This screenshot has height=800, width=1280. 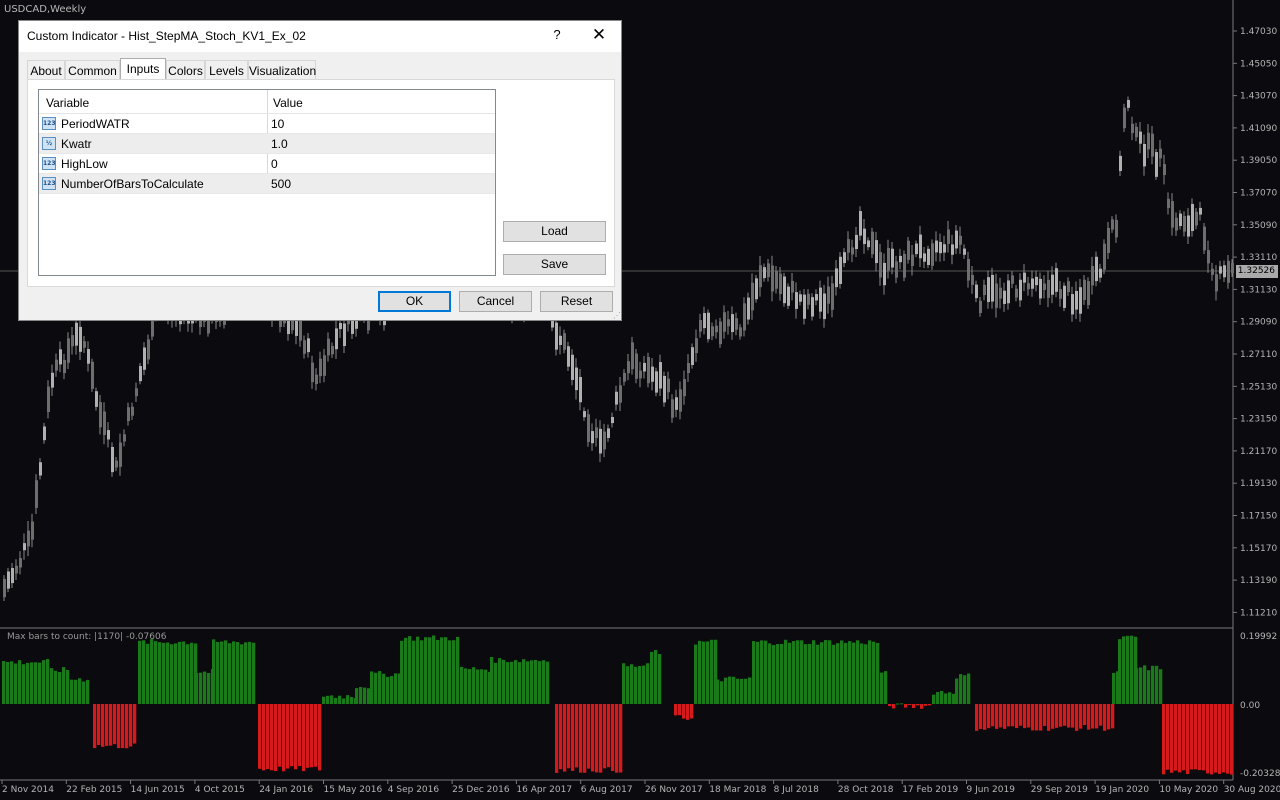 I want to click on reset-button: Reset, so click(x=576, y=301).